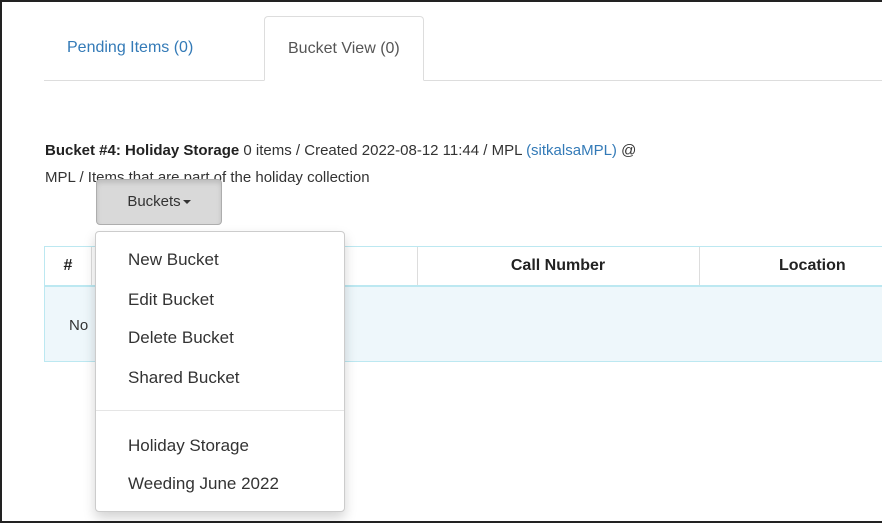 This screenshot has width=882, height=523. What do you see at coordinates (220, 410) in the screenshot?
I see `menu-divider` at bounding box center [220, 410].